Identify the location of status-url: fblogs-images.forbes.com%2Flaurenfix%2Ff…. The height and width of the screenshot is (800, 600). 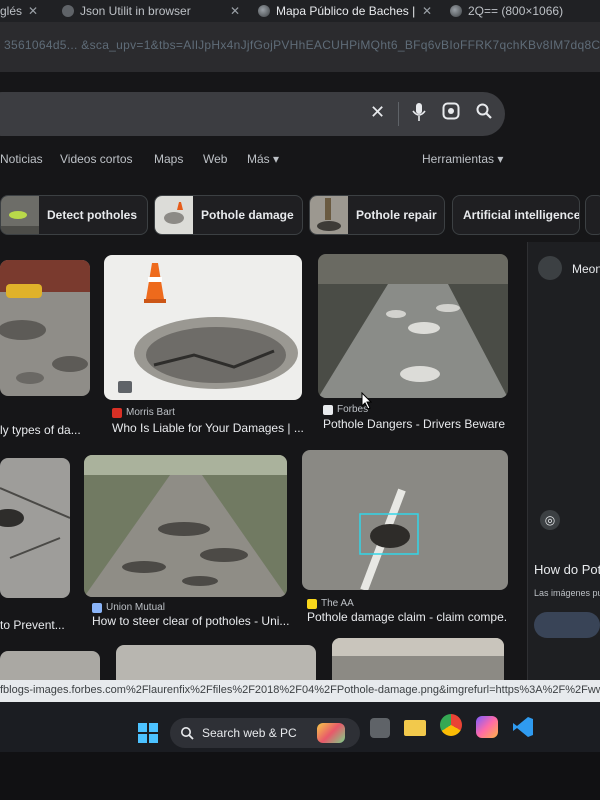
(300, 690).